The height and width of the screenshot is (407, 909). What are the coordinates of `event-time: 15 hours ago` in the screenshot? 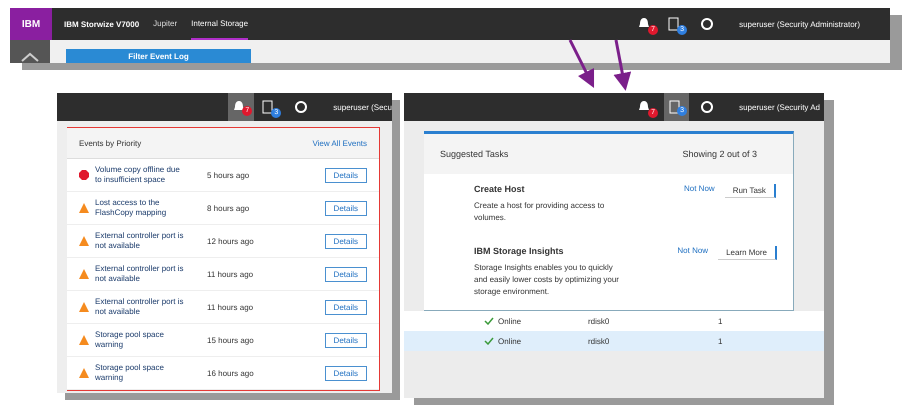 It's located at (231, 340).